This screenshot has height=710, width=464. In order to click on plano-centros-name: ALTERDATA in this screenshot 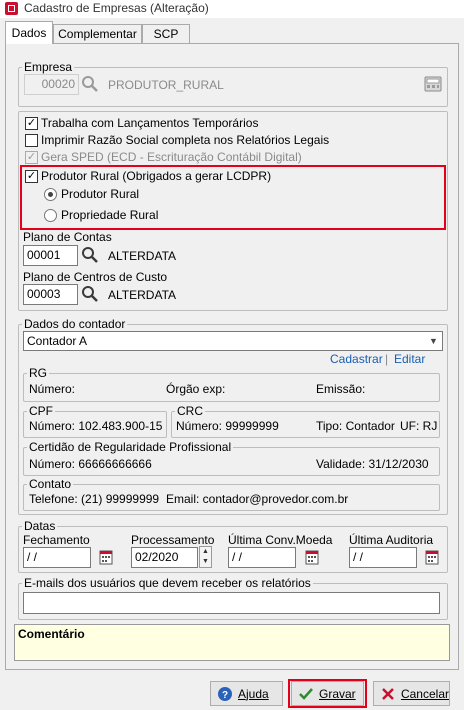, I will do `click(142, 295)`.